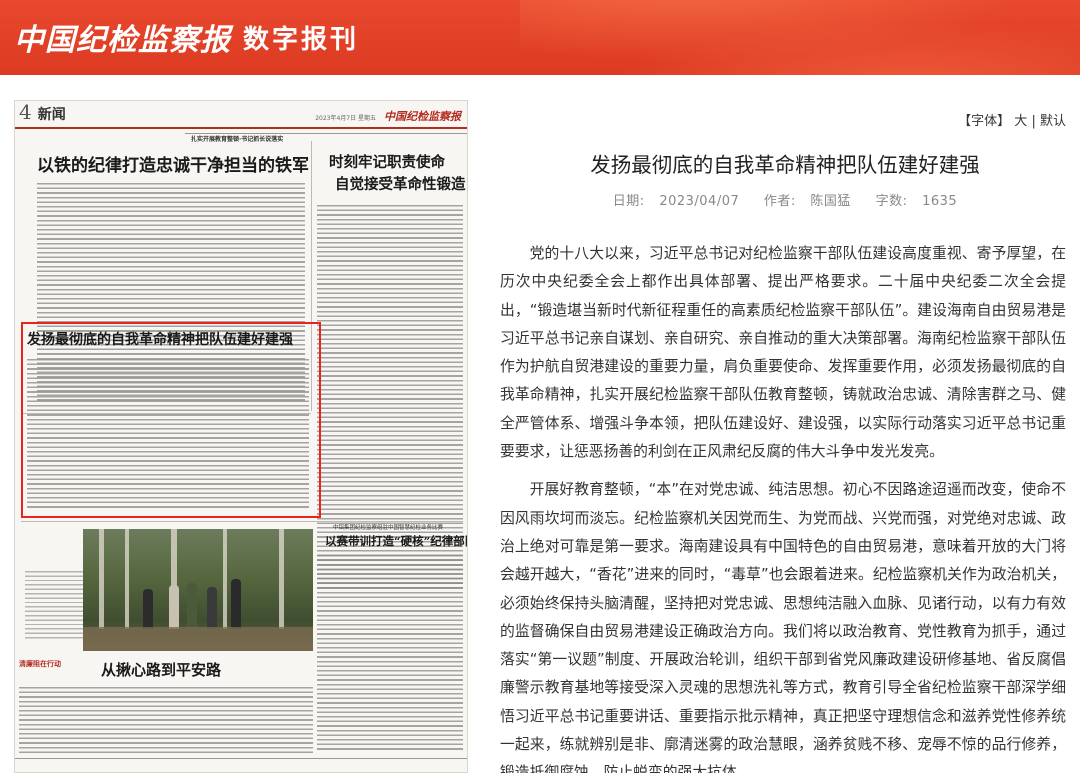 The height and width of the screenshot is (773, 1080). What do you see at coordinates (161, 669) in the screenshot?
I see `article-headline-5: 从揪心路到平安路` at bounding box center [161, 669].